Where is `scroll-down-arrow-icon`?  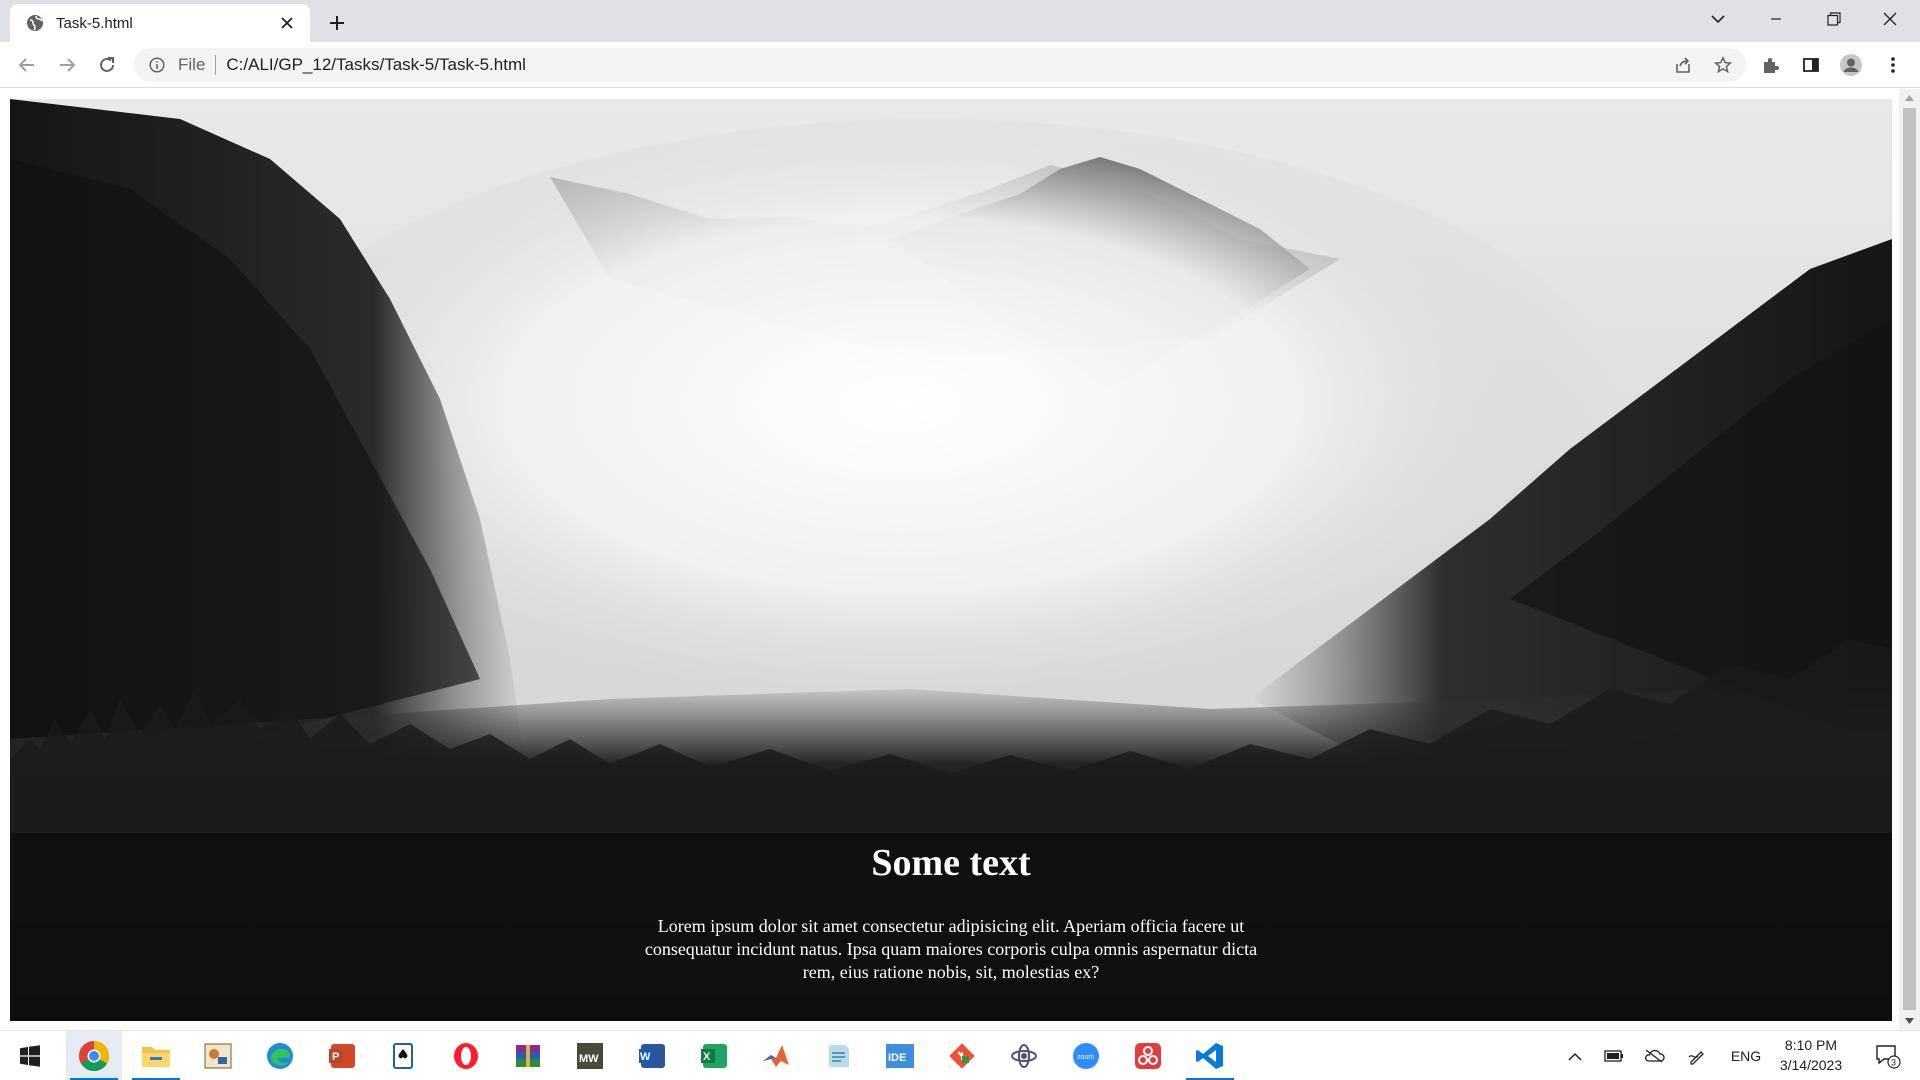 scroll-down-arrow-icon is located at coordinates (1909, 1020).